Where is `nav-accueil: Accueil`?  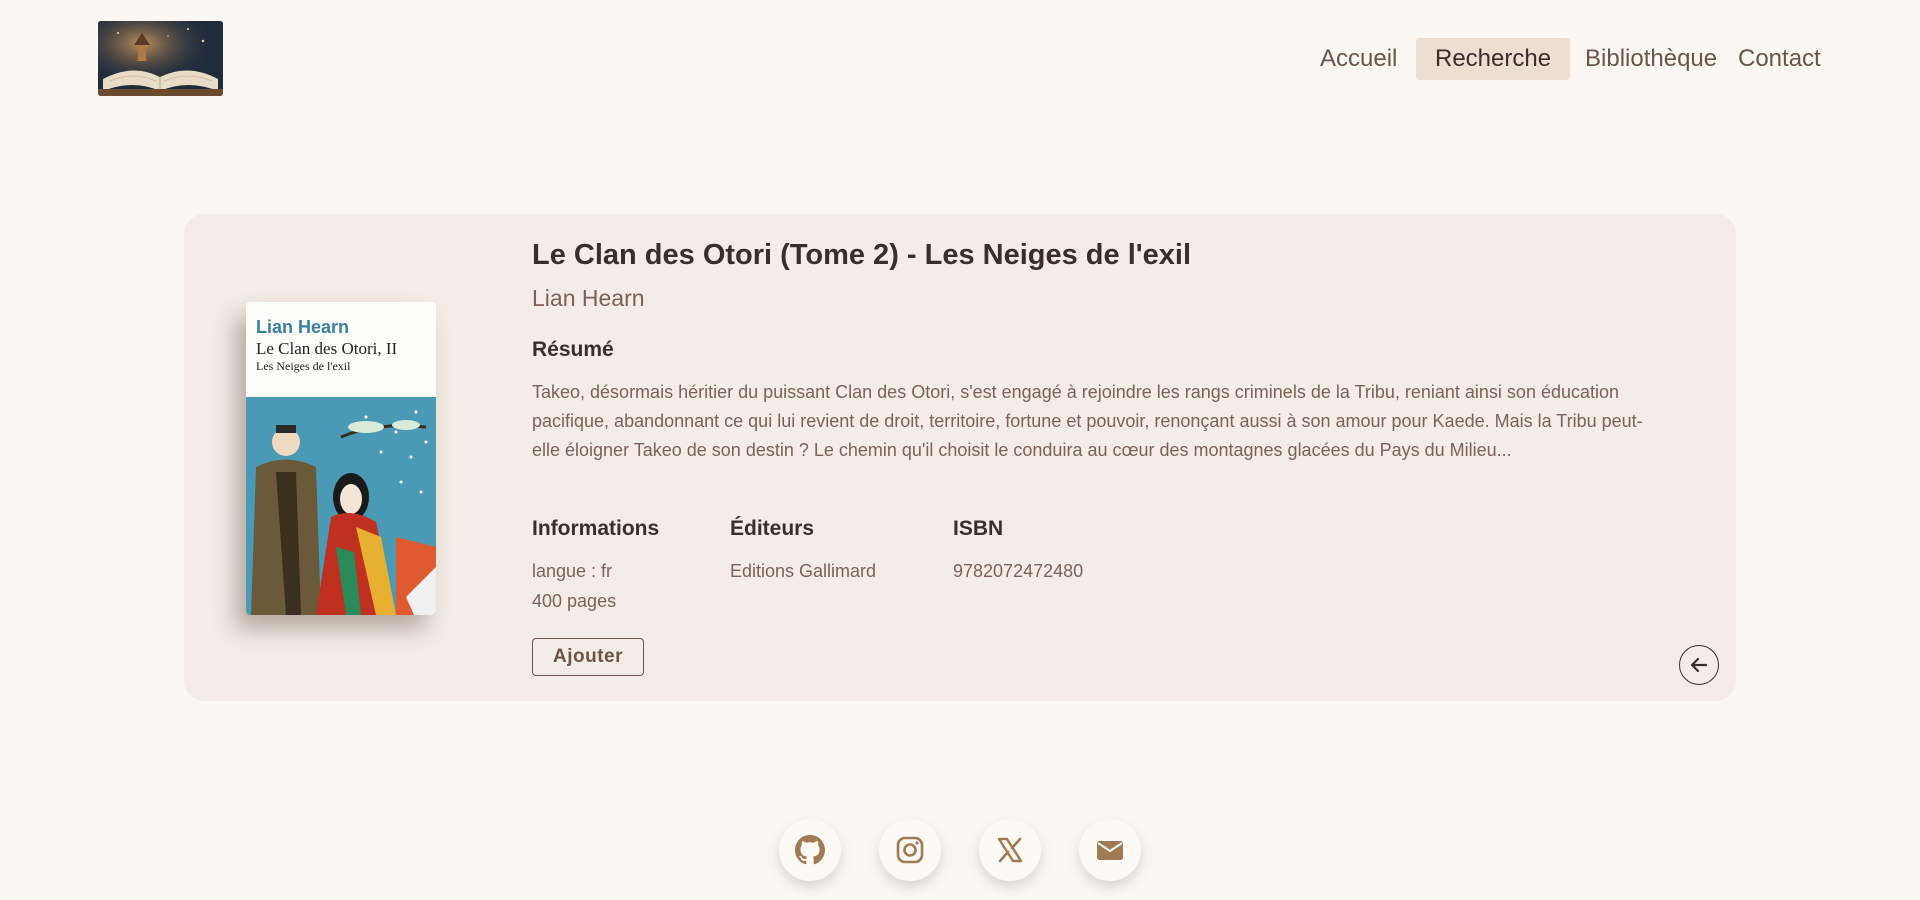 nav-accueil: Accueil is located at coordinates (1358, 59).